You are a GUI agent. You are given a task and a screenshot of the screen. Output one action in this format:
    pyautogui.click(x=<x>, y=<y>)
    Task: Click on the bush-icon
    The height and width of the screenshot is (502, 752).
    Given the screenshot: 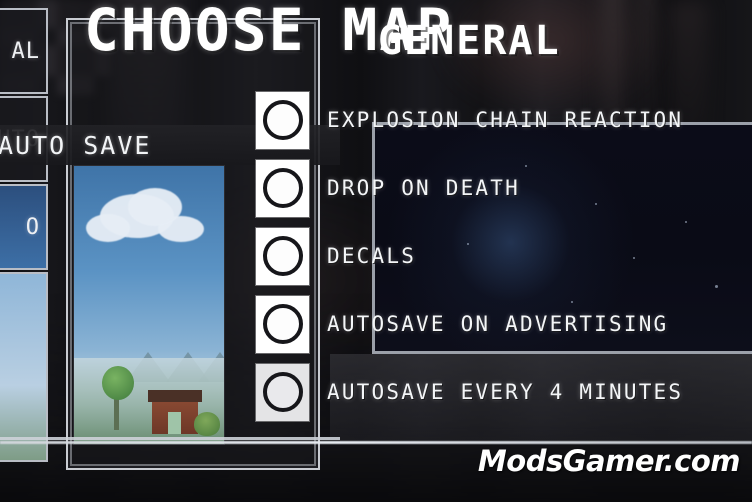 What is the action you would take?
    pyautogui.click(x=207, y=424)
    